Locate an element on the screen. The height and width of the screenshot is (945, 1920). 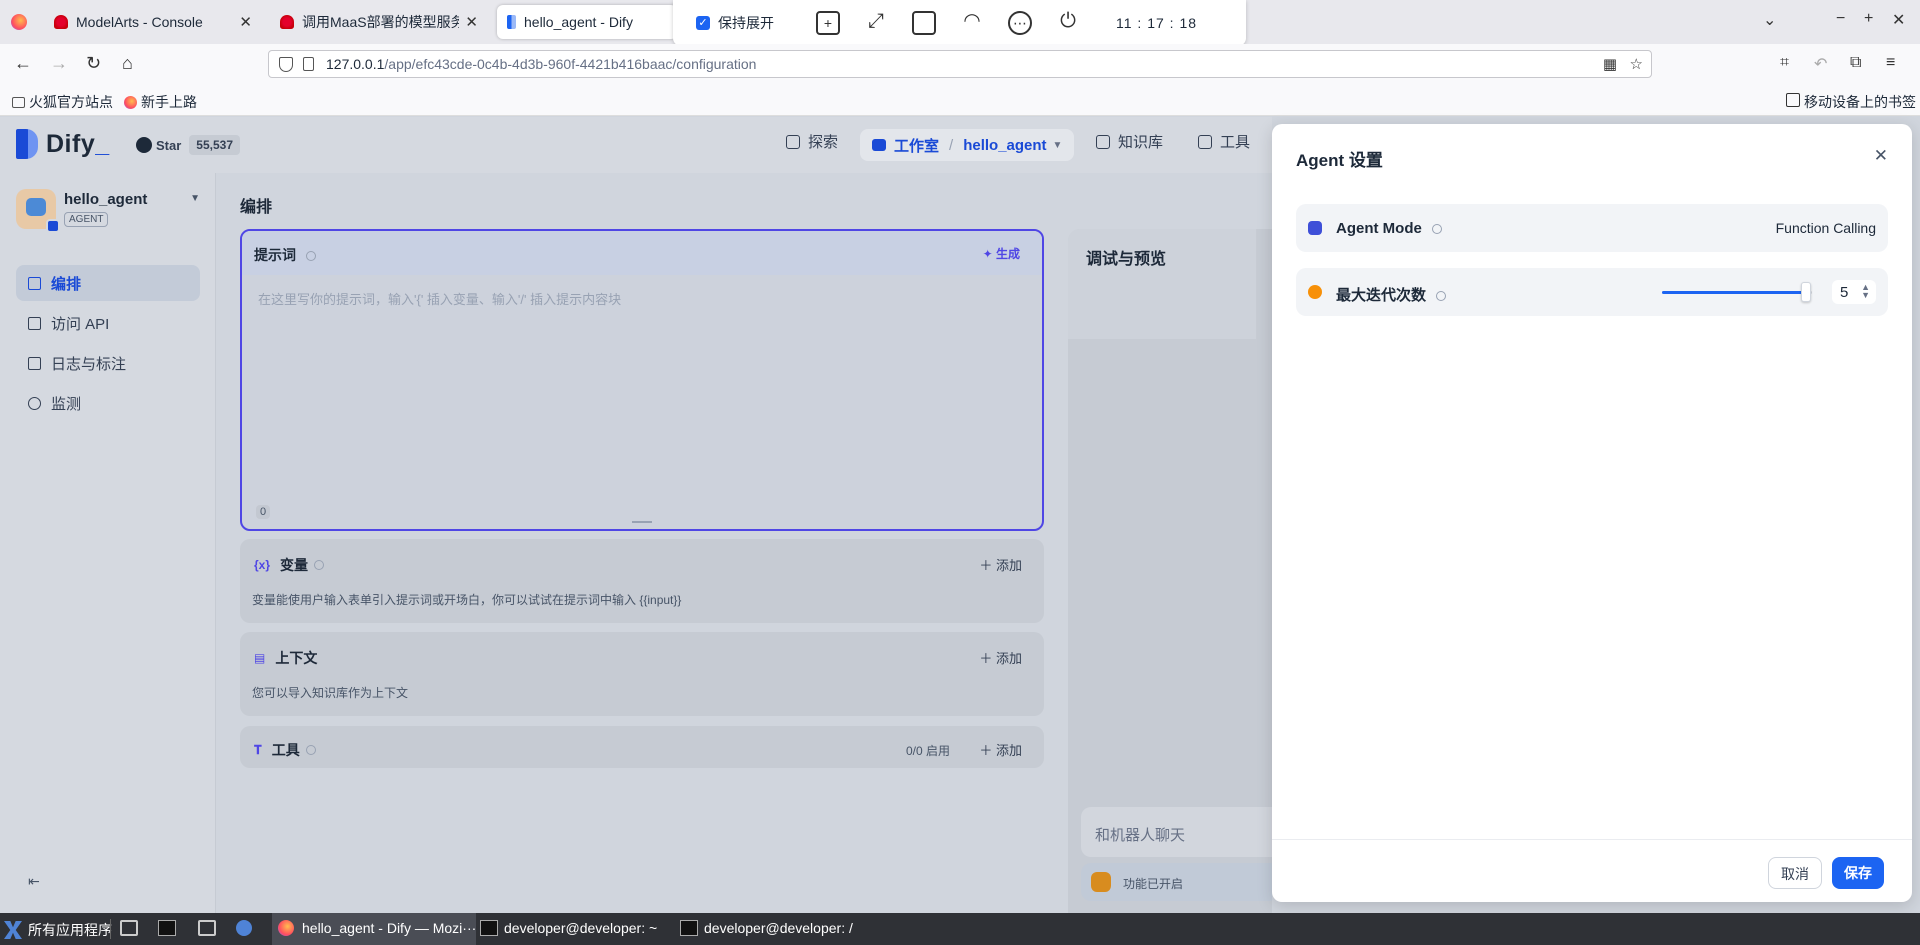
add-context-button: ＋ 添加 is located at coordinates (1000, 657).